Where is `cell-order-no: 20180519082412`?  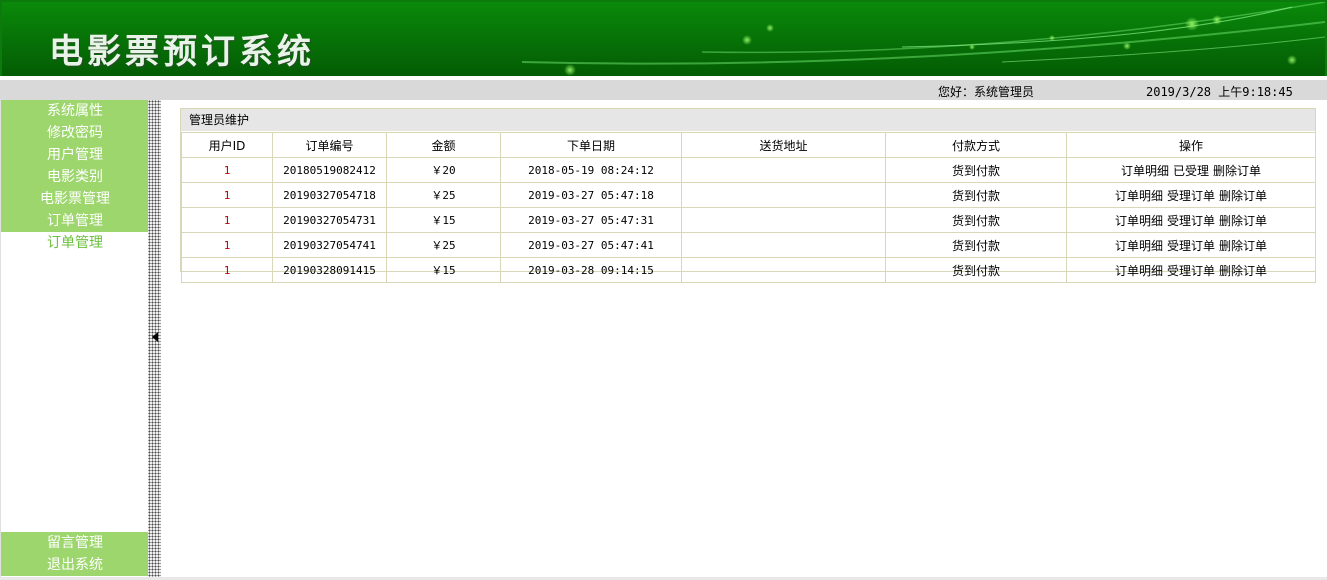
cell-order-no: 20180519082412 is located at coordinates (329, 170).